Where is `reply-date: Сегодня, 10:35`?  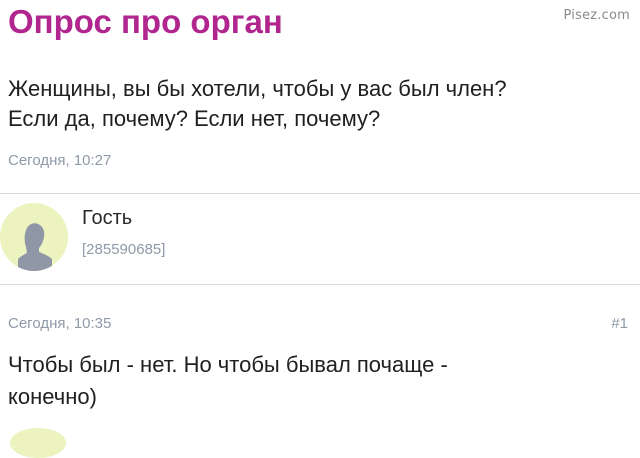 reply-date: Сегодня, 10:35 is located at coordinates (60, 323).